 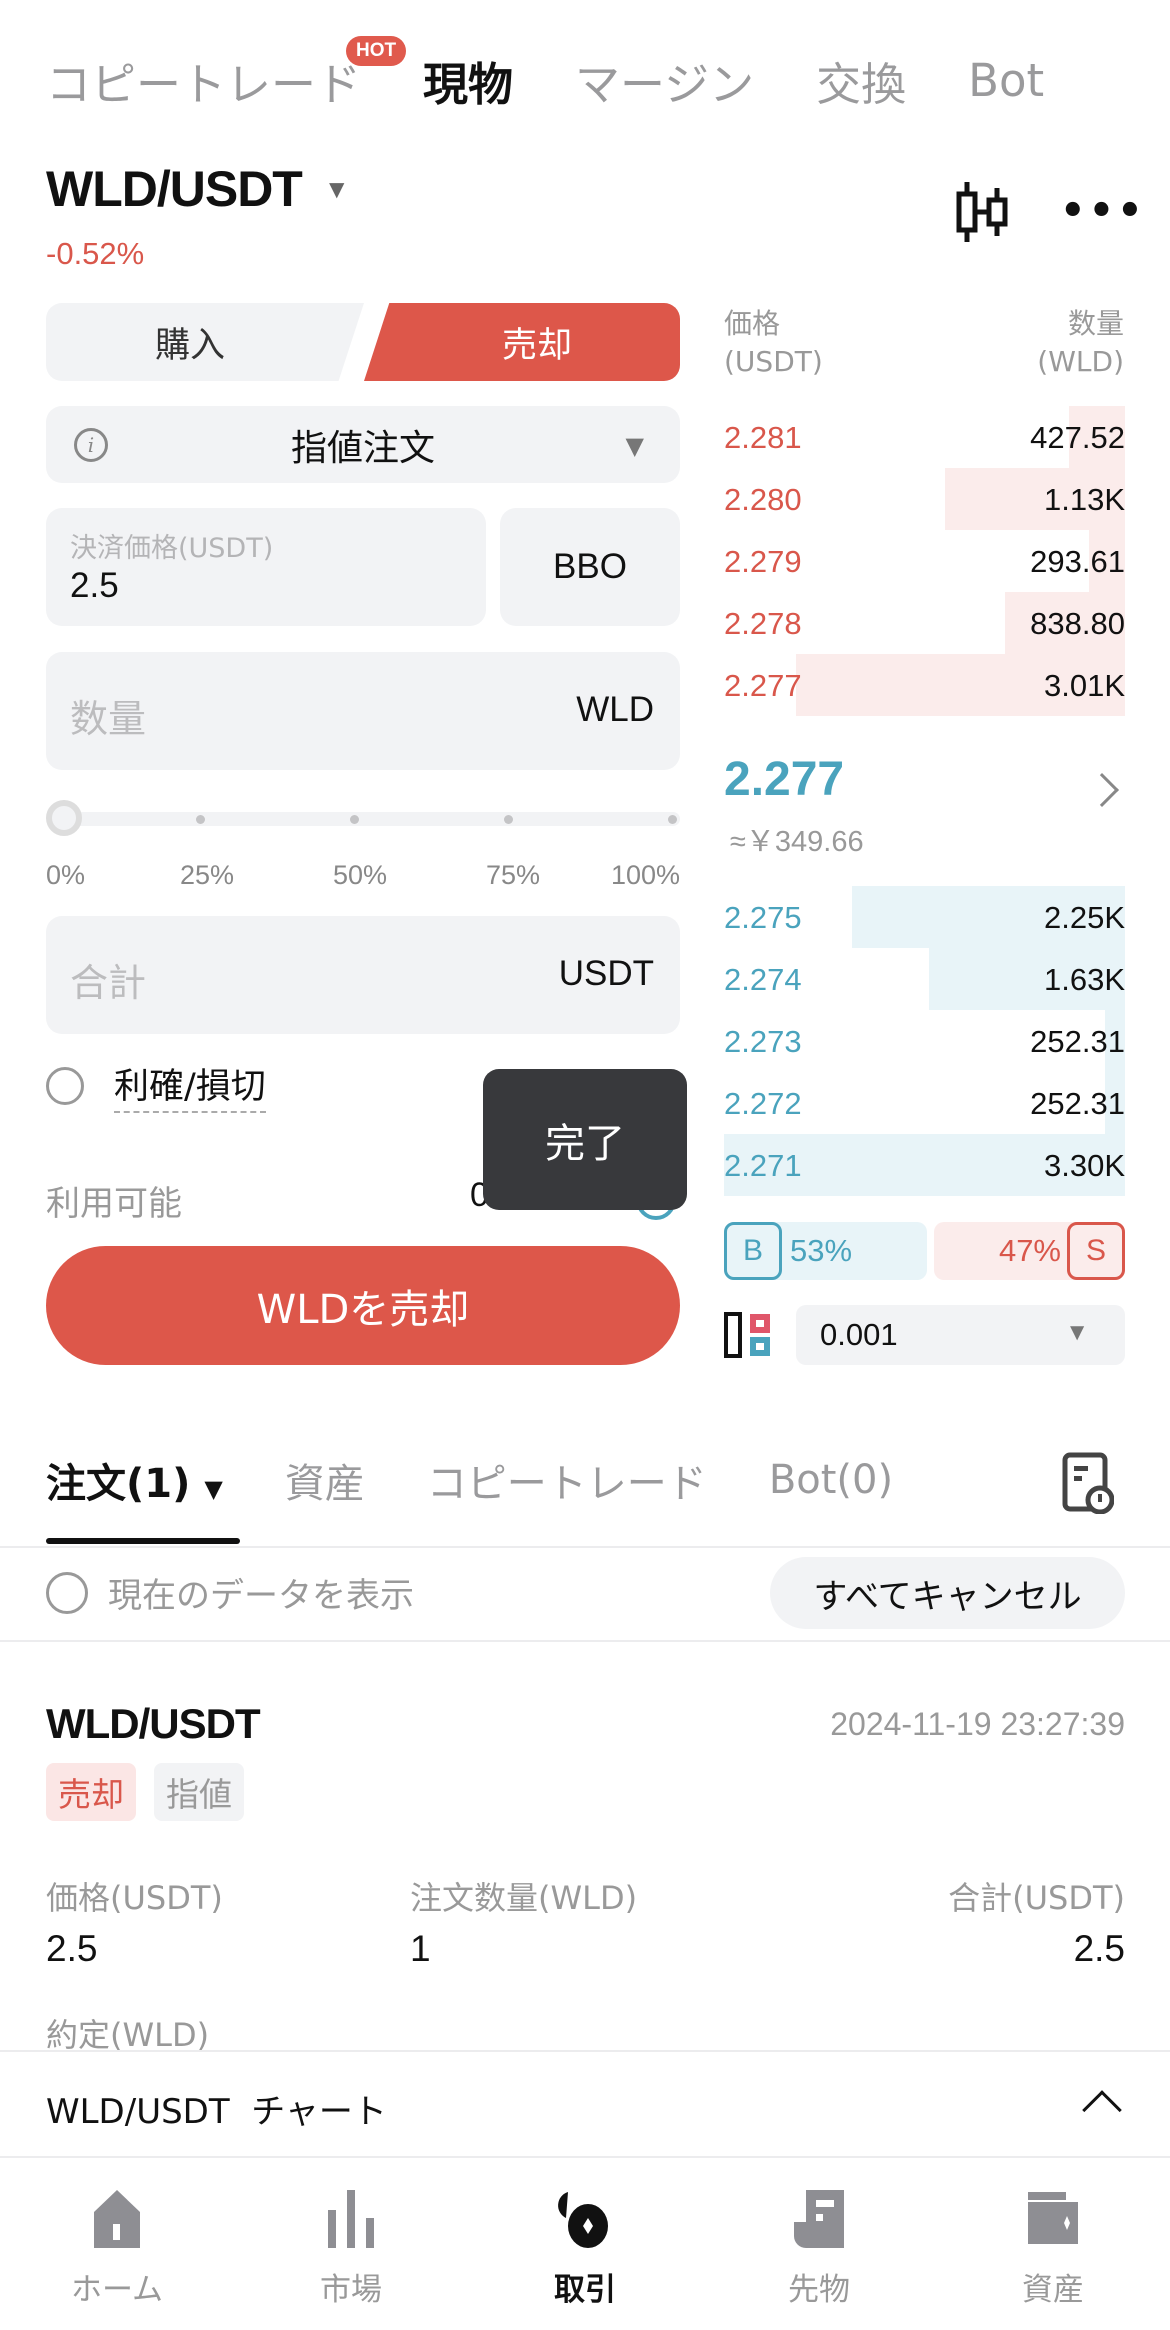 I want to click on slider-track, so click(x=368, y=819).